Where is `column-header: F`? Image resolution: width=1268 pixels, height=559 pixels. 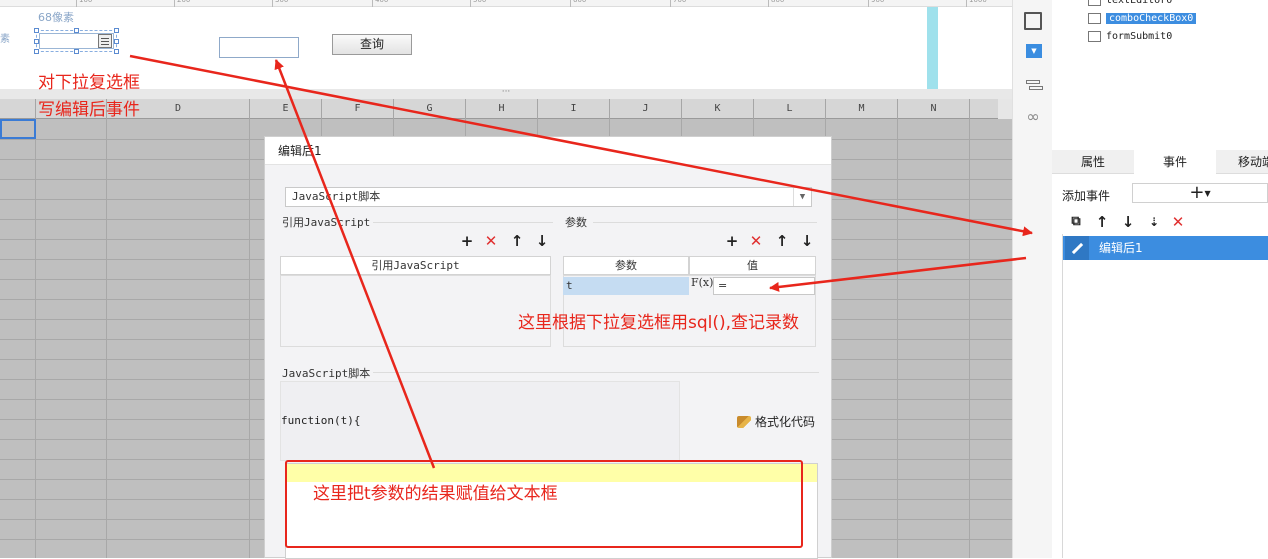
column-header: F is located at coordinates (358, 109).